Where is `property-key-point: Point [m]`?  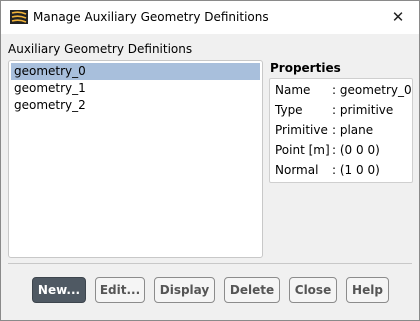 property-key-point: Point [m] is located at coordinates (302, 150).